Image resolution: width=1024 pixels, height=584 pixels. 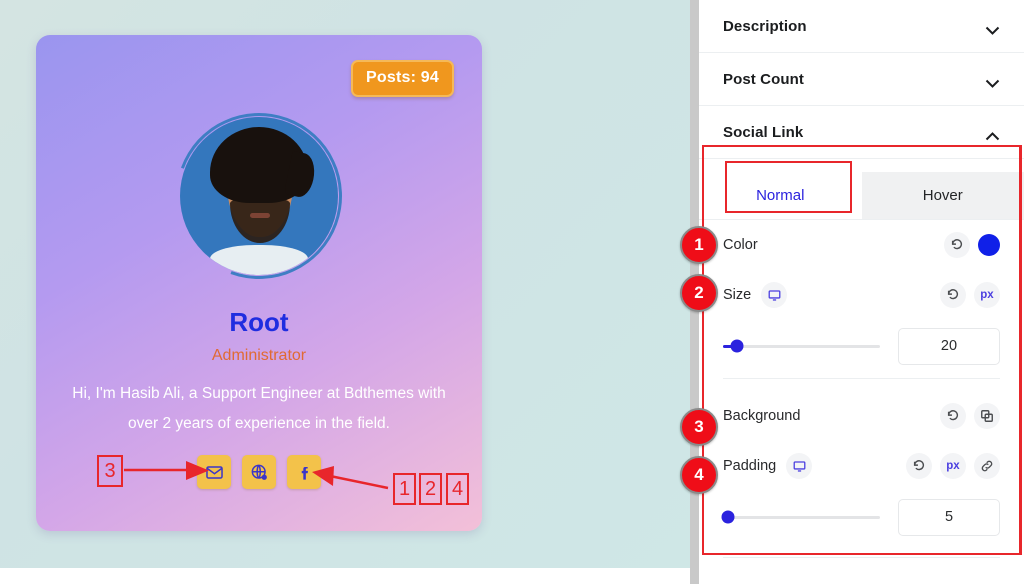 I want to click on control-background-right, so click(x=970, y=416).